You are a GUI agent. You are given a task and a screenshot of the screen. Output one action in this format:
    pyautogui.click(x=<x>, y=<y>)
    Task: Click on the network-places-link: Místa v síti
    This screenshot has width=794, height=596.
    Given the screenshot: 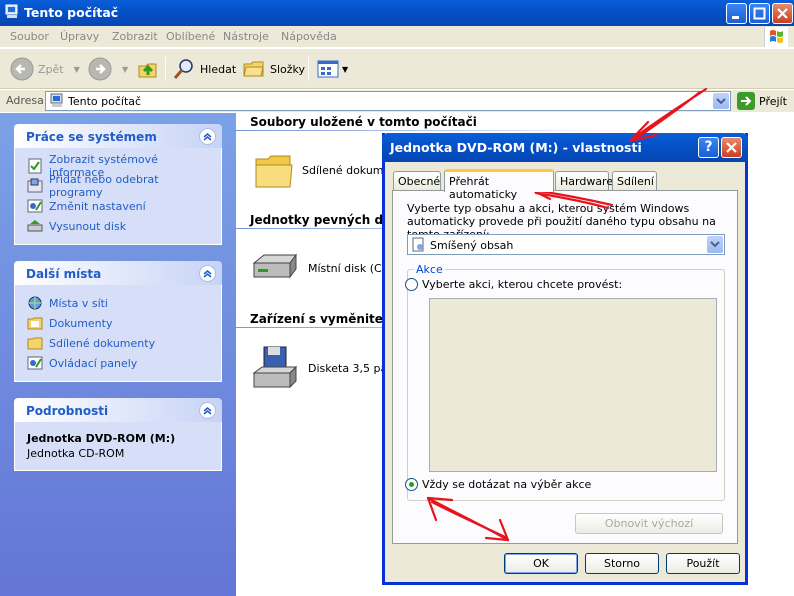 What is the action you would take?
    pyautogui.click(x=118, y=303)
    